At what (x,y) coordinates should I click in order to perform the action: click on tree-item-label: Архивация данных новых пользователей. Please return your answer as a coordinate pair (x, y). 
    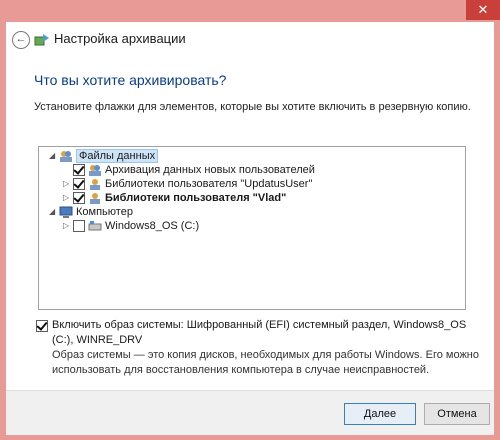
    Looking at the image, I should click on (210, 170).